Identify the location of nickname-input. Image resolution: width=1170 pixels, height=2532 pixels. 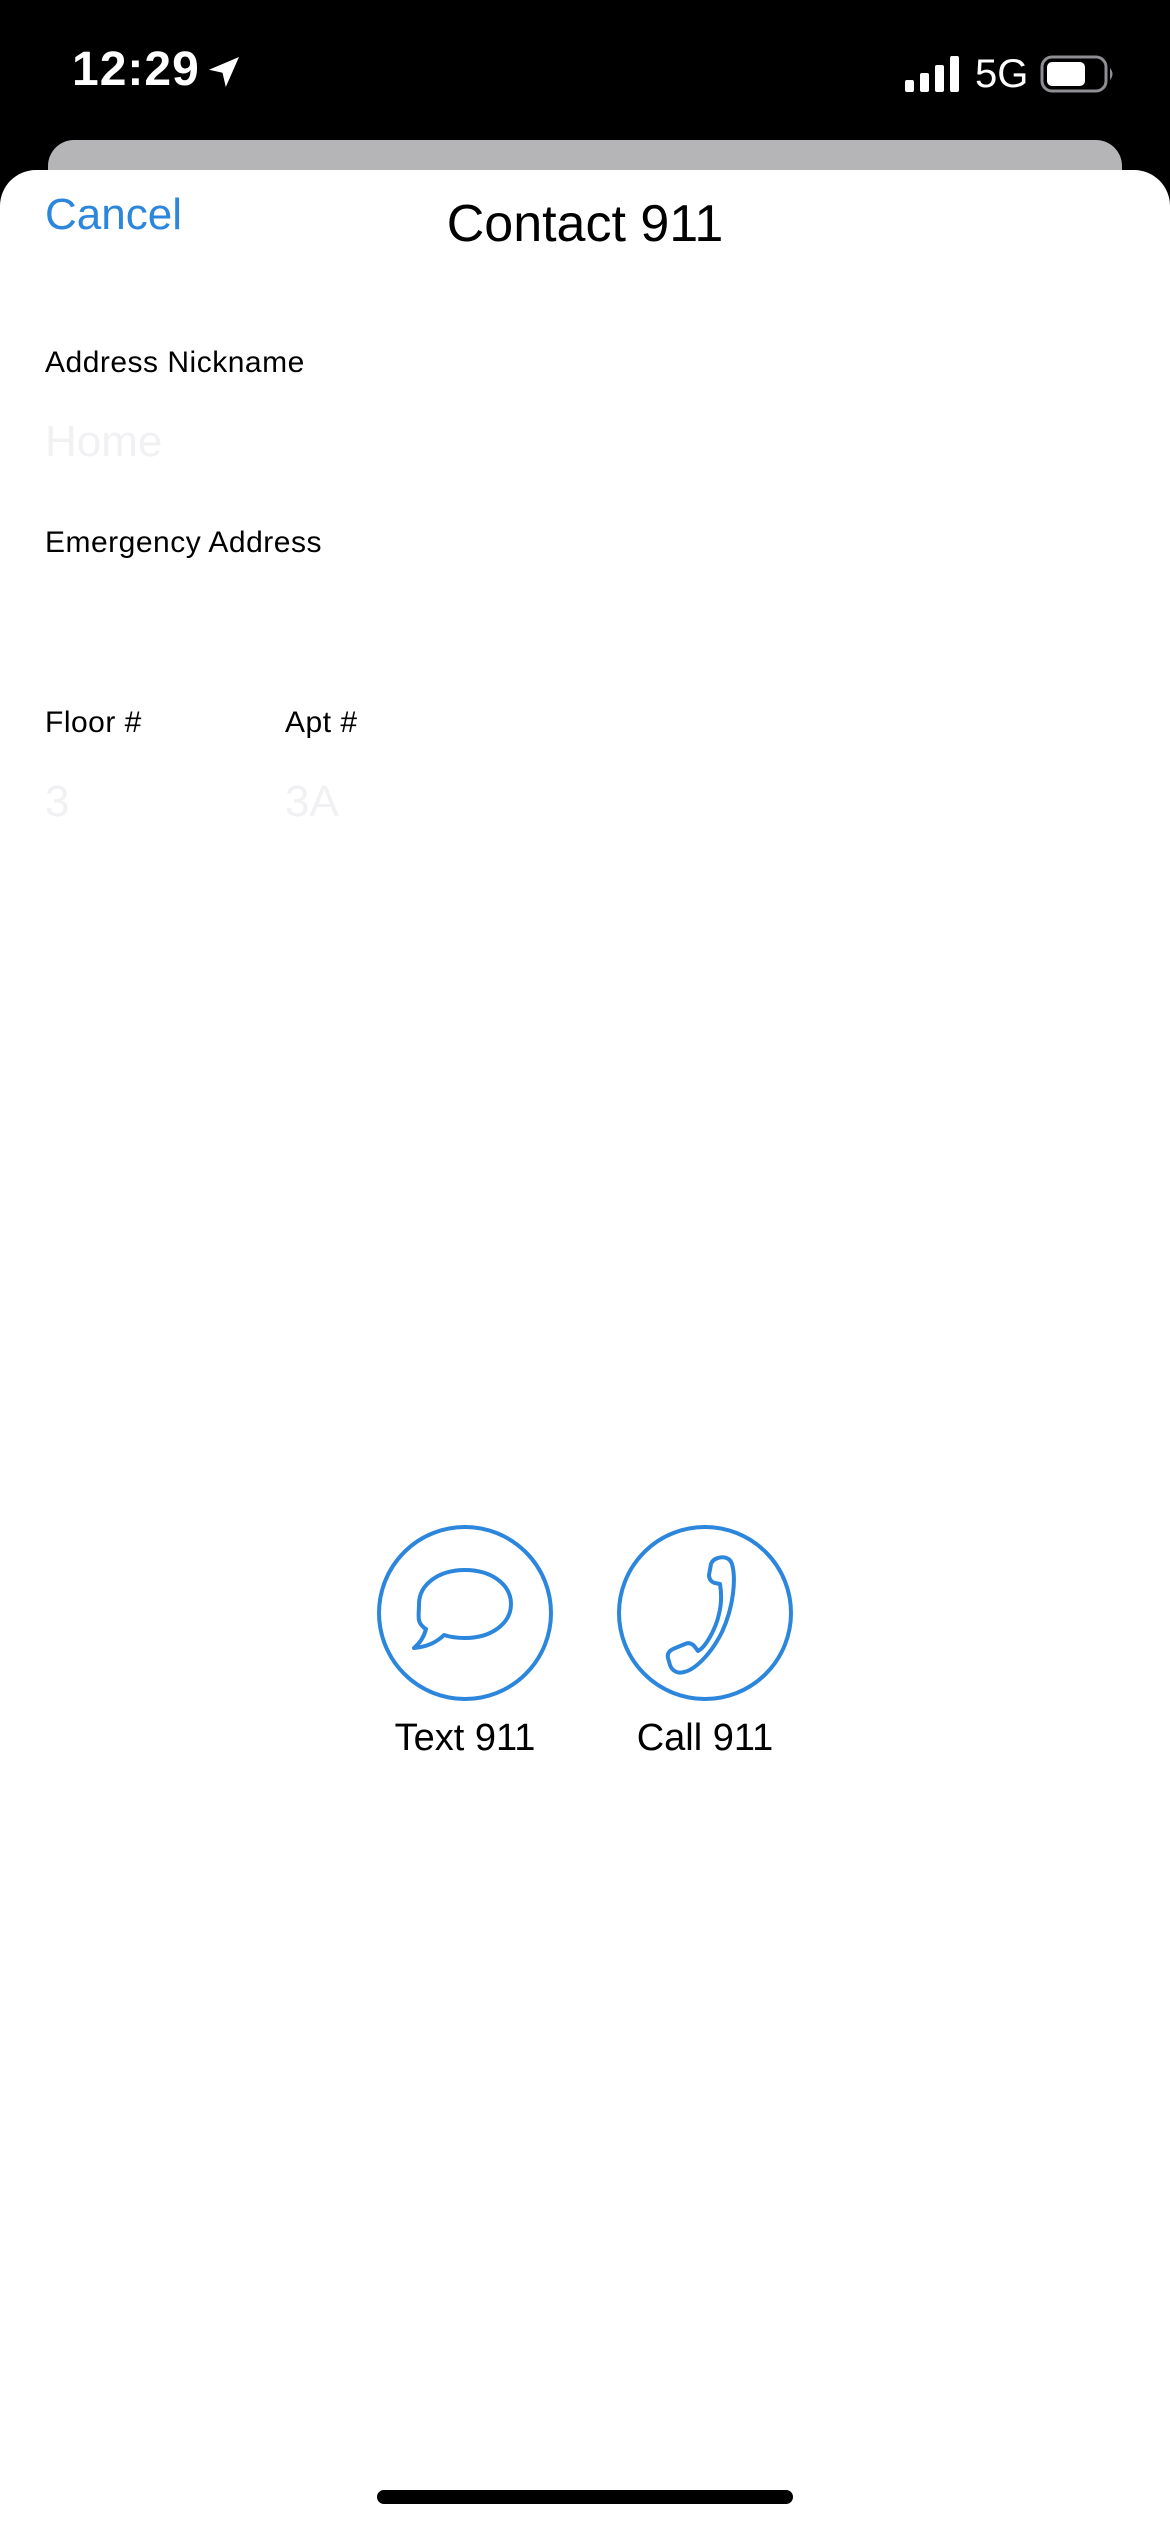
(585, 442).